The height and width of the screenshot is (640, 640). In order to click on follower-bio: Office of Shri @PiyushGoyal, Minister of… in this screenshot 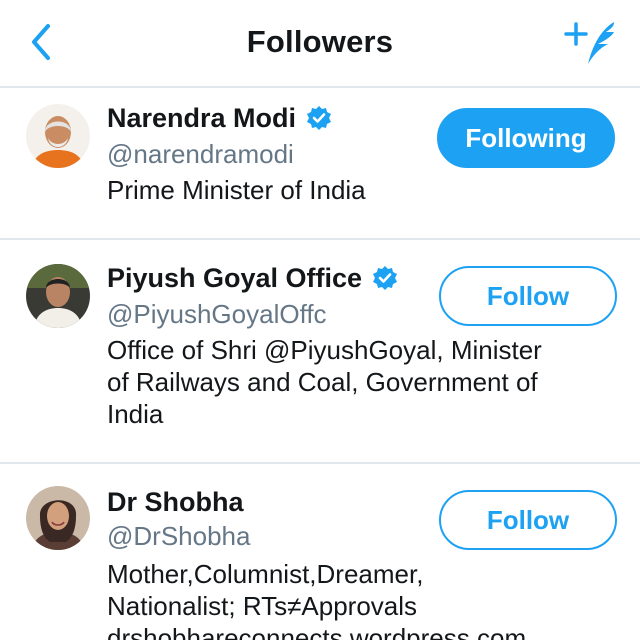, I will do `click(367, 382)`.